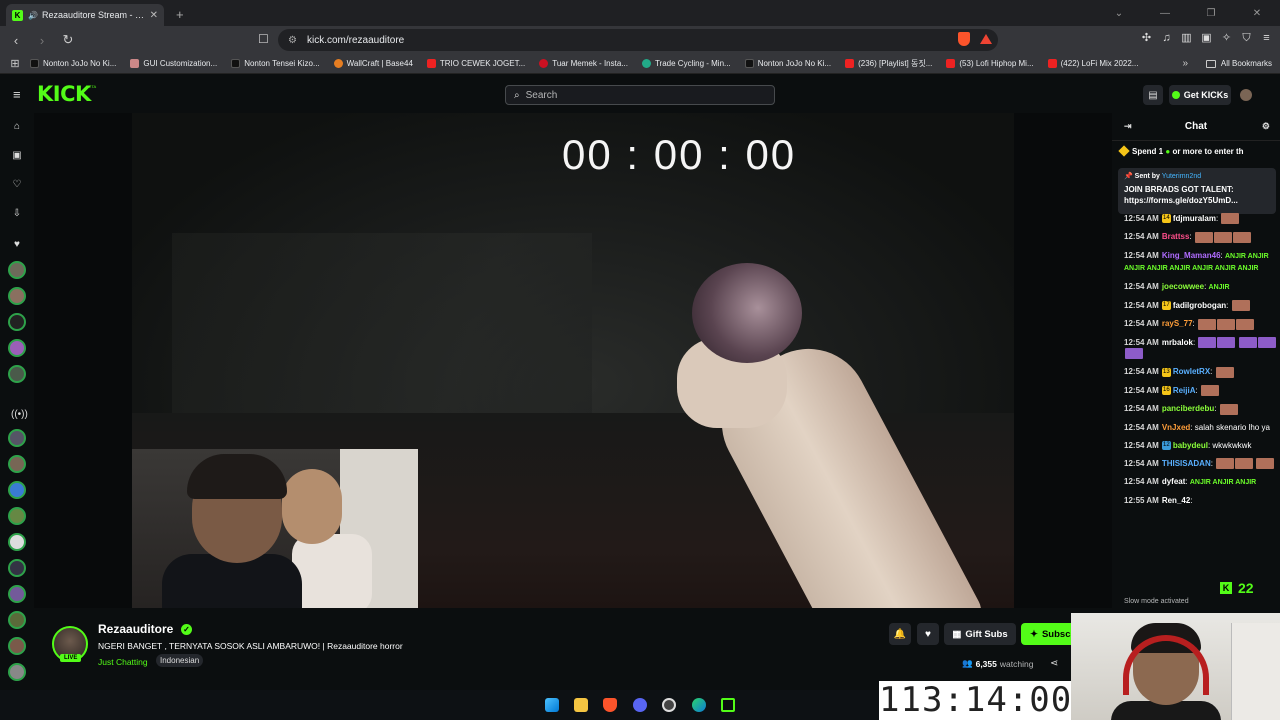  What do you see at coordinates (1201, 409) in the screenshot?
I see `chat-message: 12:54 AM panciberdebu:` at bounding box center [1201, 409].